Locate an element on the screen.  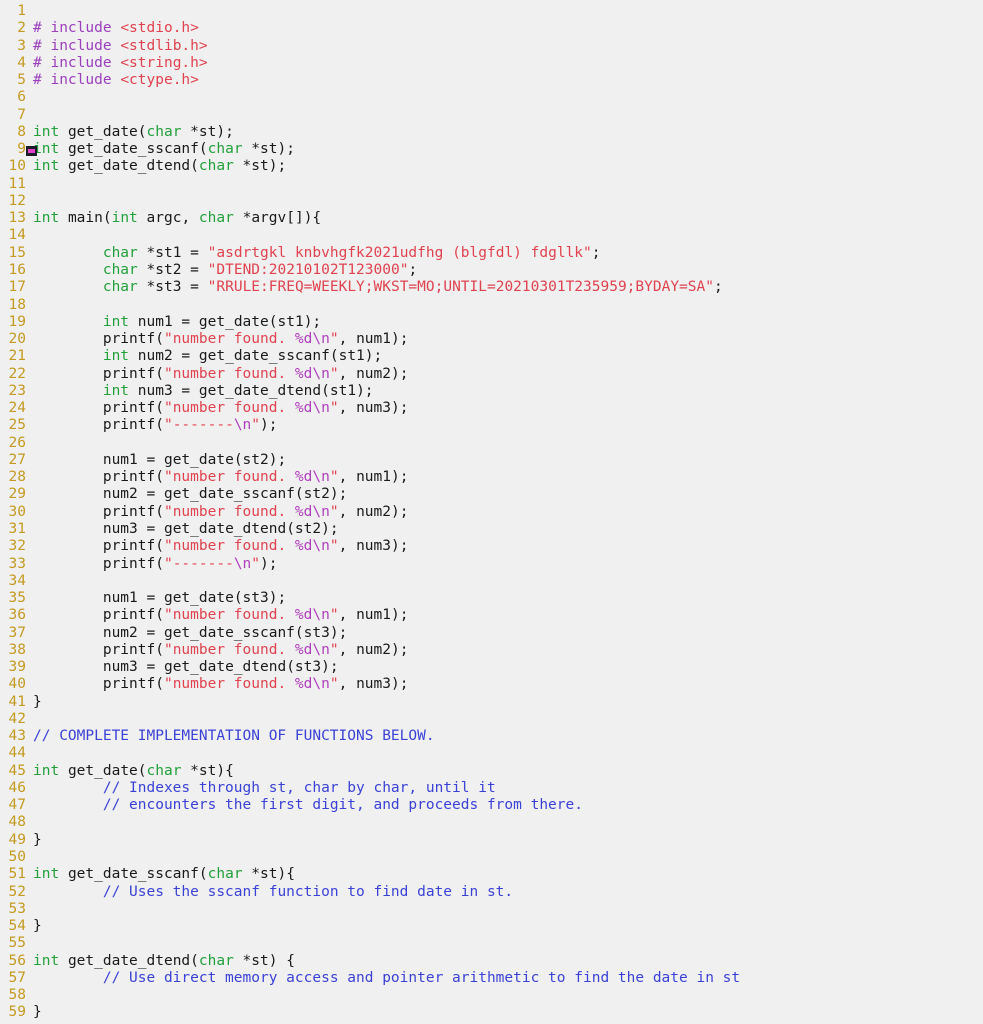
line-content: # include <string.h> is located at coordinates (504, 63).